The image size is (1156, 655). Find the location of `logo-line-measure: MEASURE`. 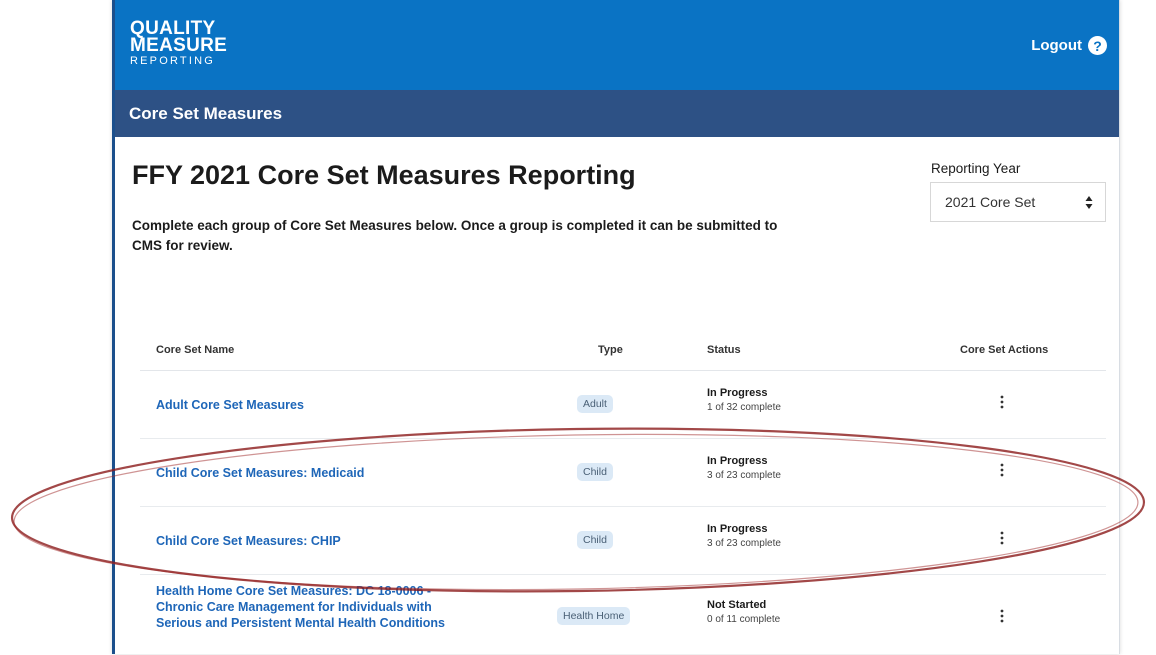

logo-line-measure: MEASURE is located at coordinates (179, 45).